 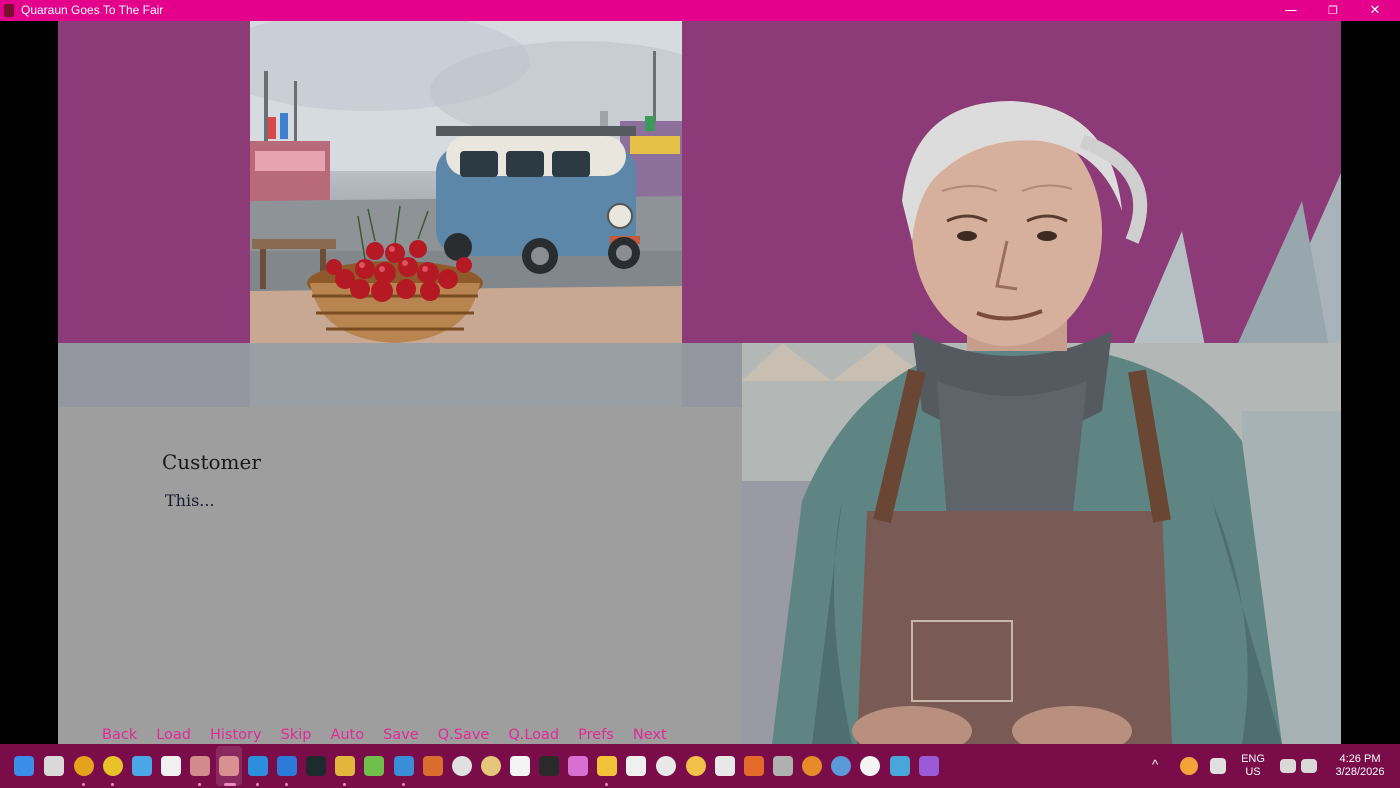 I want to click on clipboard-icon, so click(x=520, y=766).